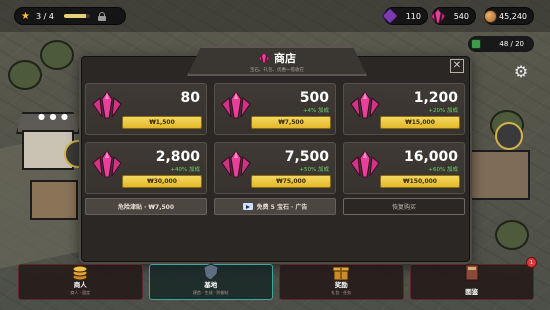  Describe the element at coordinates (306, 157) in the screenshot. I see `gem-amount: 7,500` at that location.